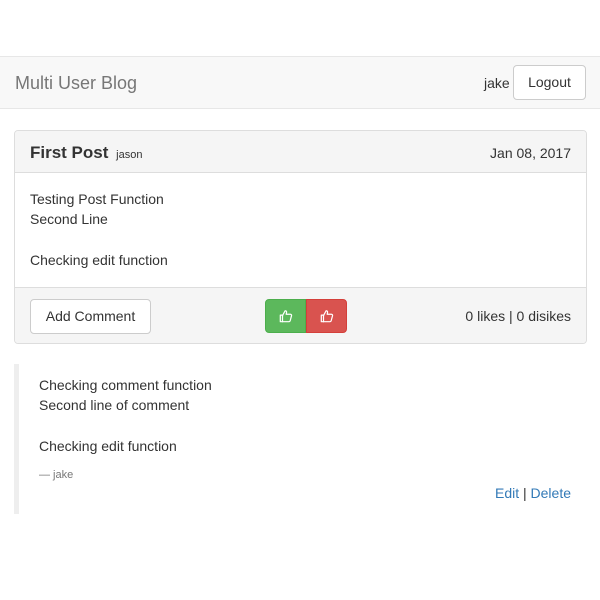 The image size is (600, 600). Describe the element at coordinates (300, 152) in the screenshot. I see `post-heading: First Post jason Jan 08, 2017` at that location.